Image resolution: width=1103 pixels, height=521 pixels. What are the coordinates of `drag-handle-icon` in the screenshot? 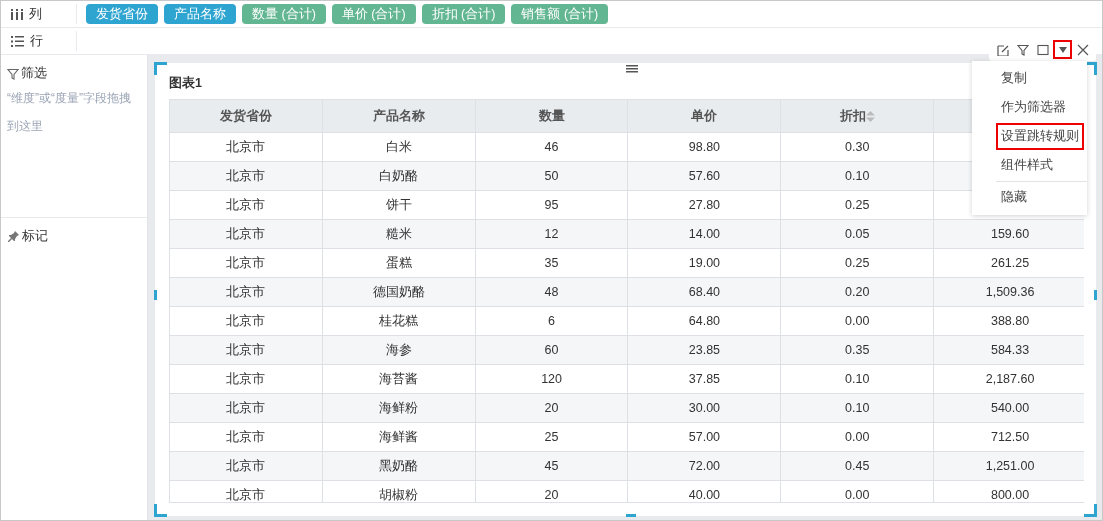 It's located at (631, 69).